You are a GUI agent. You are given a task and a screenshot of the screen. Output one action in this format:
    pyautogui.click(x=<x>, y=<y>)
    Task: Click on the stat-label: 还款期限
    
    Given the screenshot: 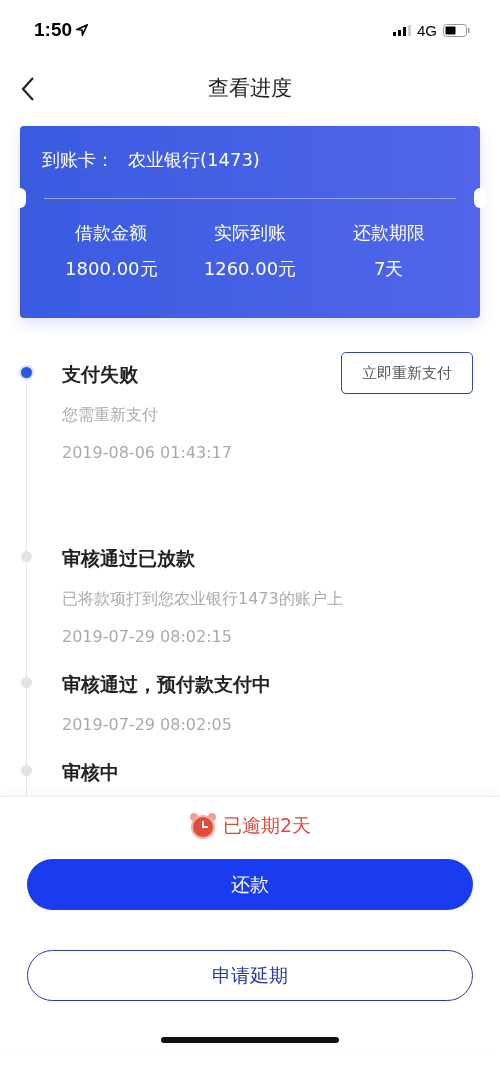 What is the action you would take?
    pyautogui.click(x=388, y=233)
    